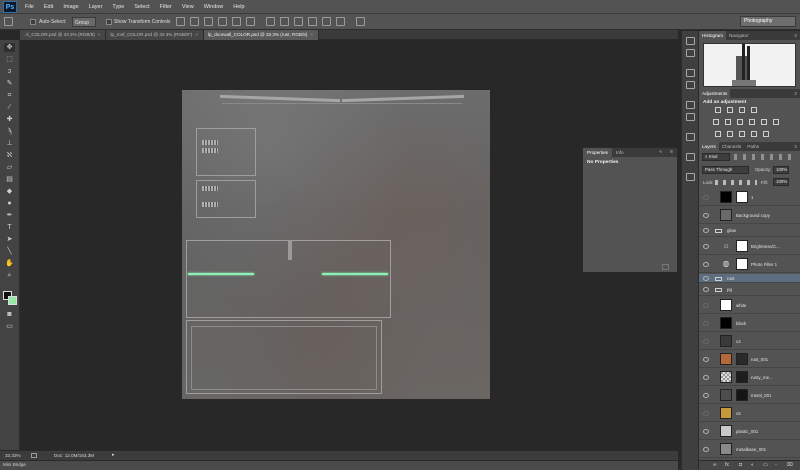  What do you see at coordinates (736, 182) in the screenshot?
I see `lock-icons` at bounding box center [736, 182].